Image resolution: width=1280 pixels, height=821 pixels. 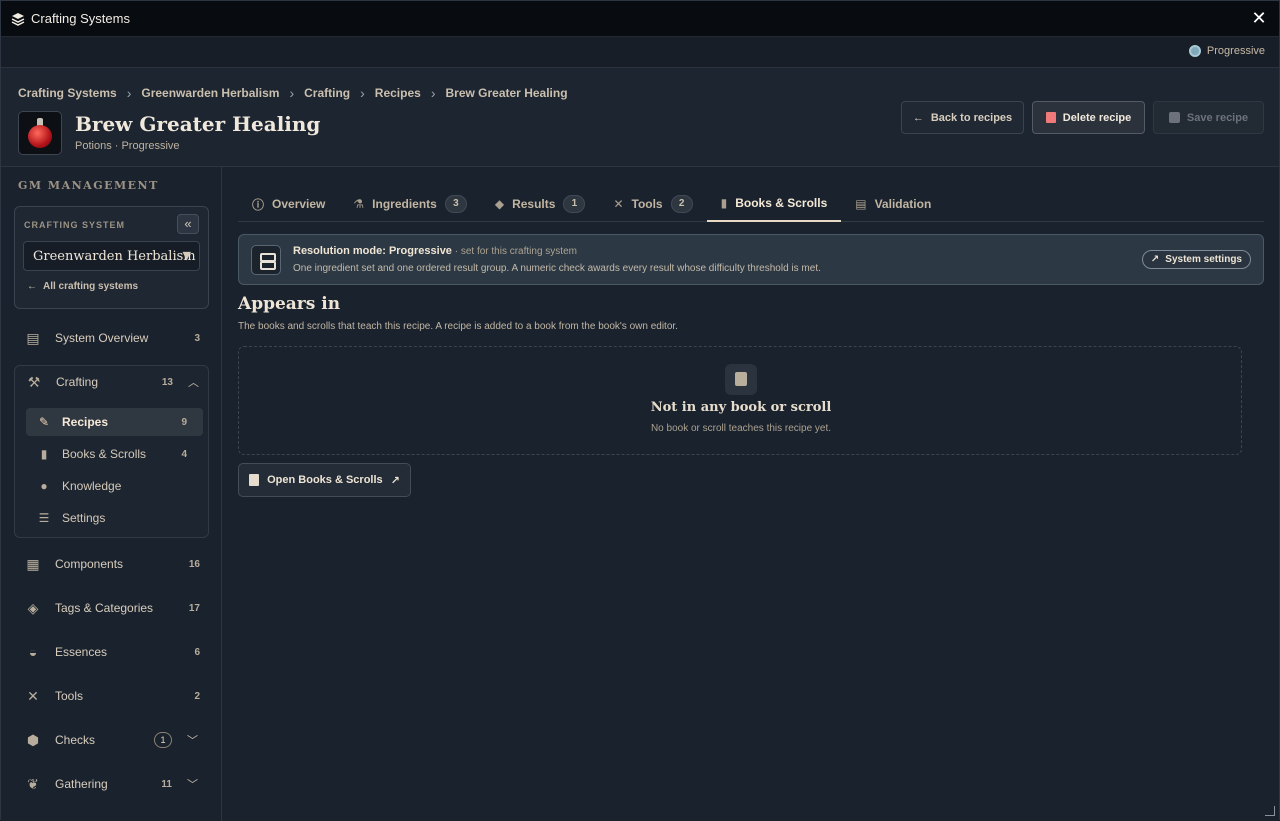 What do you see at coordinates (1259, 18) in the screenshot?
I see `close-icon: ✕` at bounding box center [1259, 18].